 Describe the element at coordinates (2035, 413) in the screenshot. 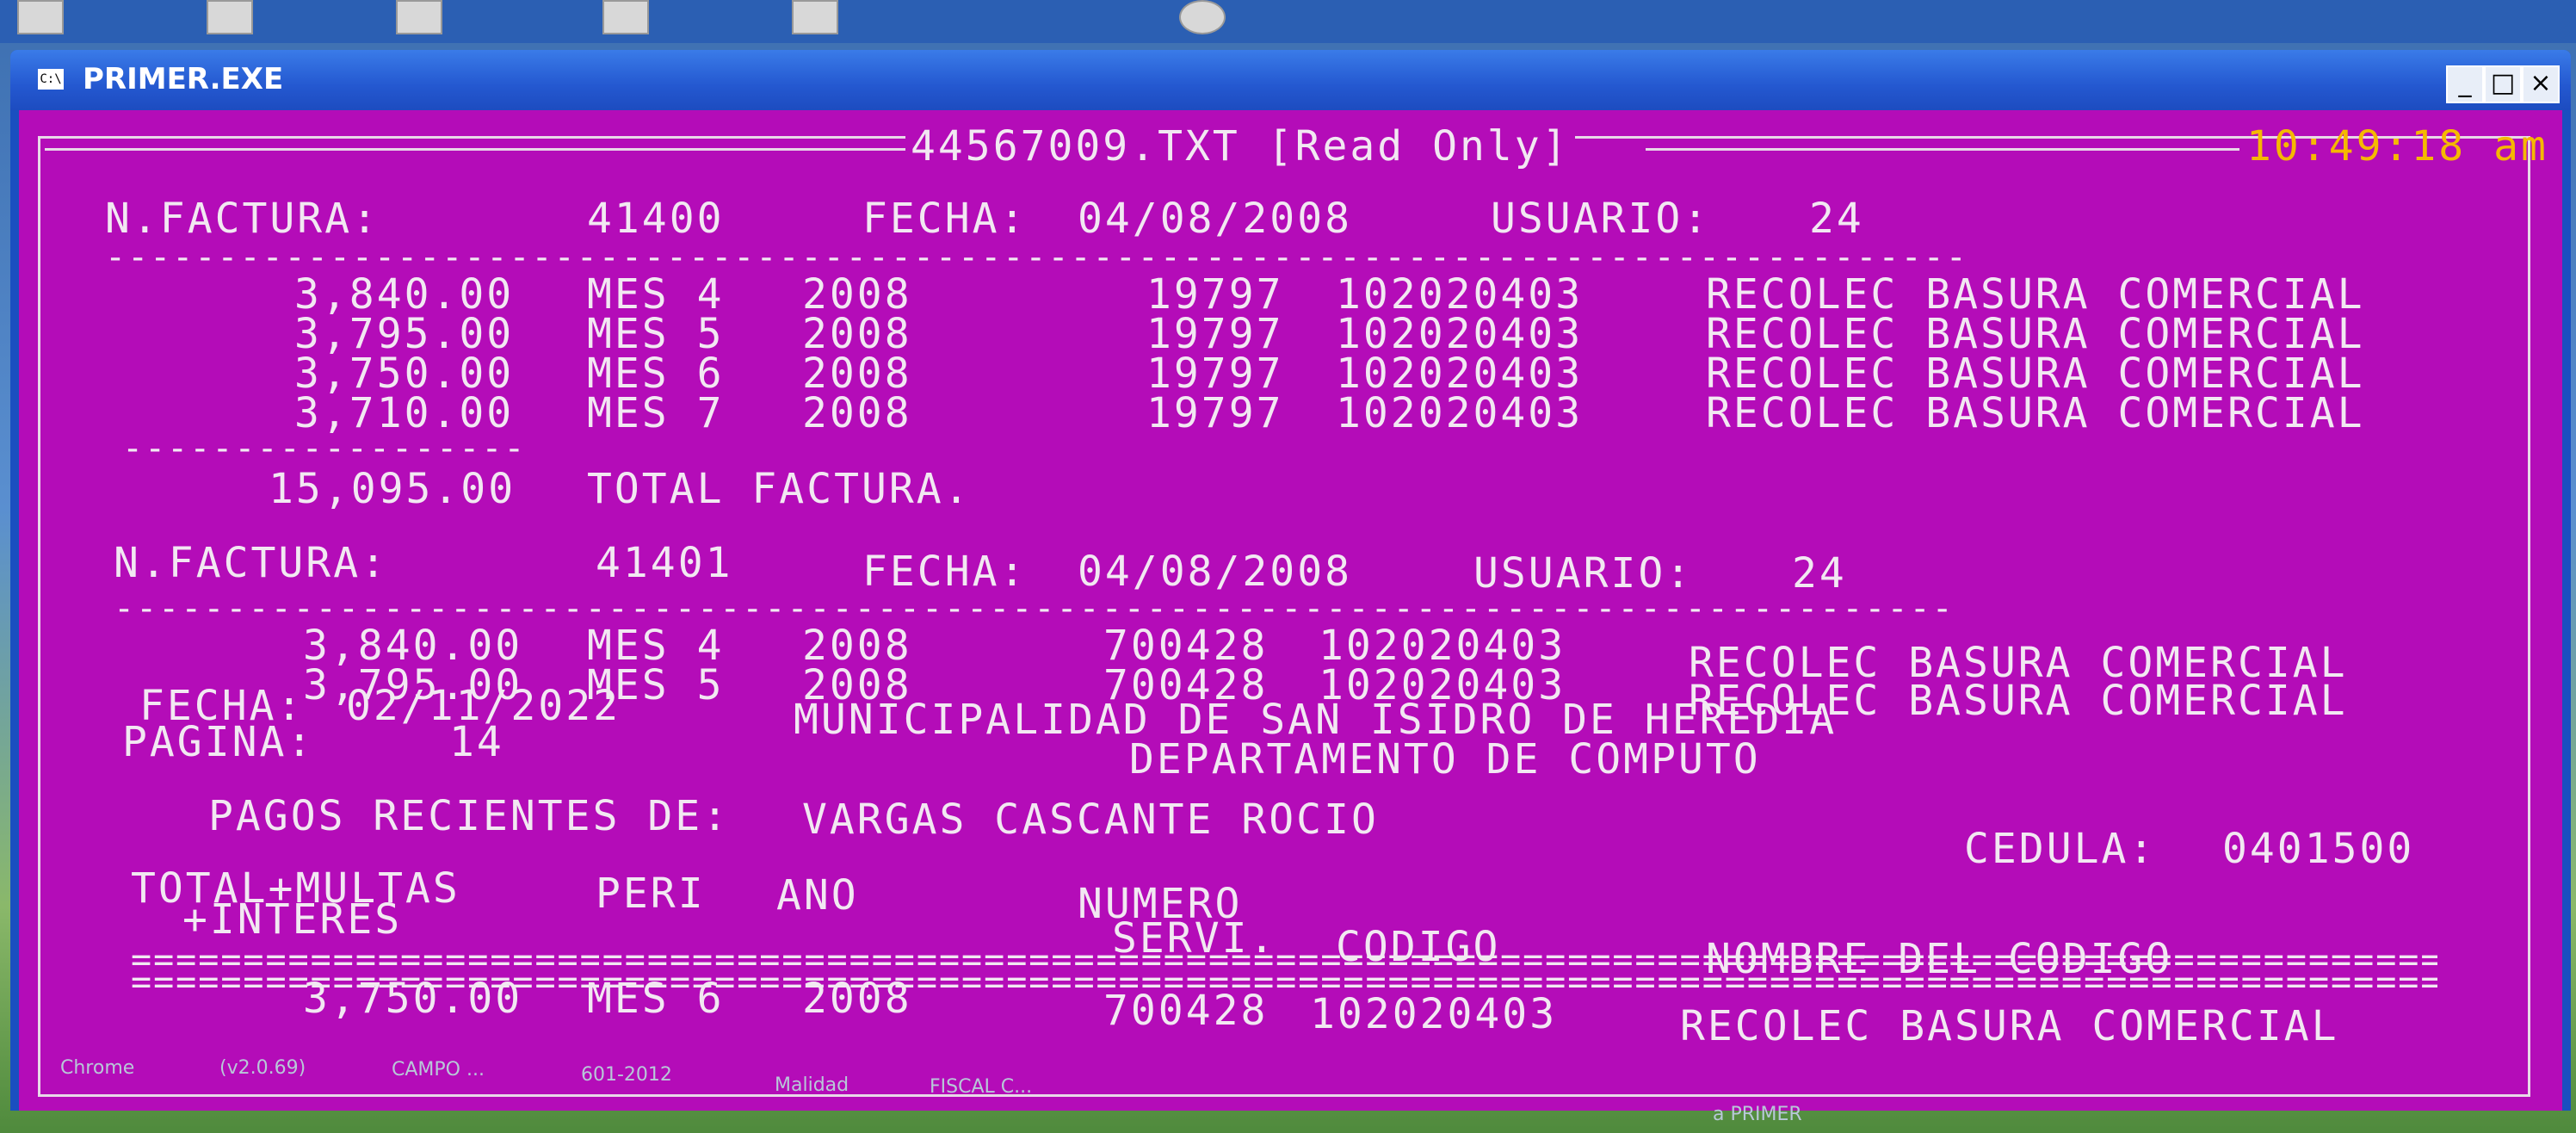

I see `line-desc: RECOLEC BASURA COMERCIAL` at that location.